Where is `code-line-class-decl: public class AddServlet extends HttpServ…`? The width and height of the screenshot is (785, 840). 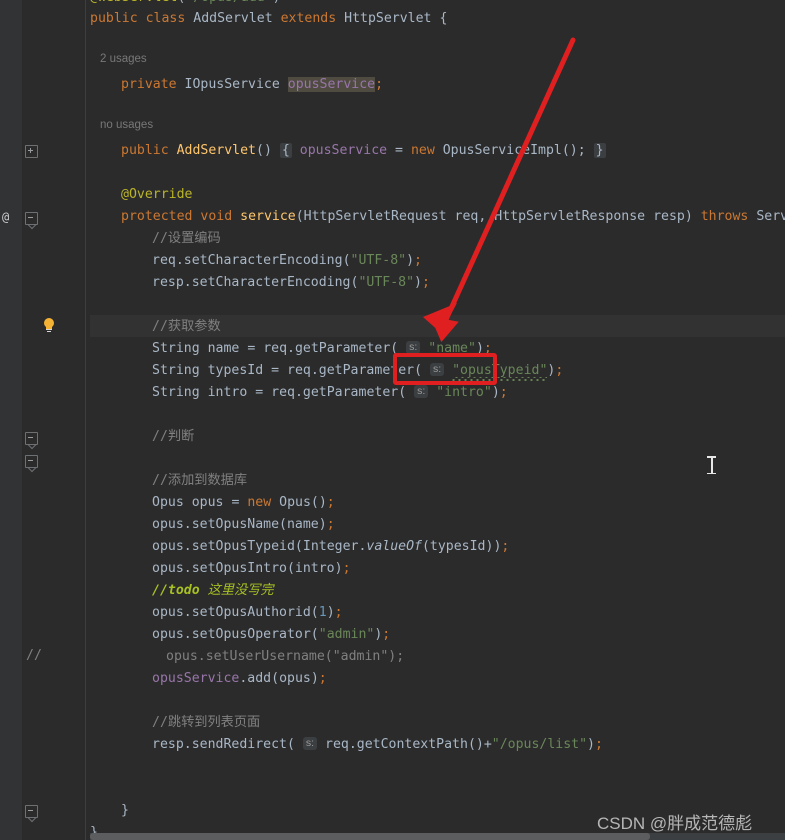 code-line-class-decl: public class AddServlet extends HttpServ… is located at coordinates (268, 19).